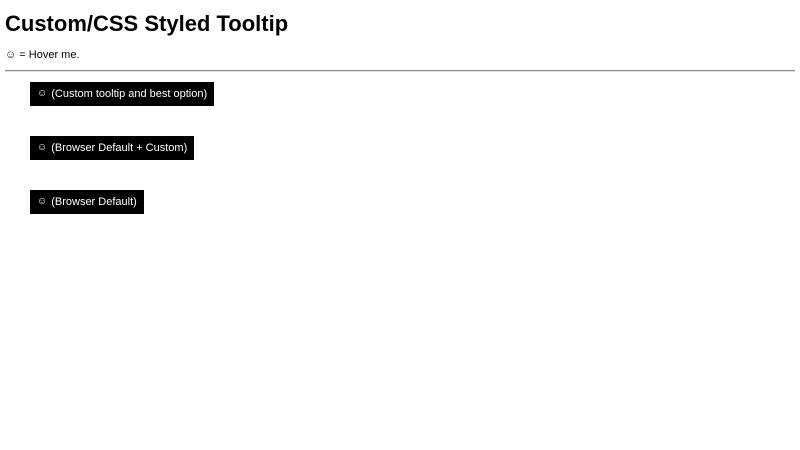 Image resolution: width=800 pixels, height=450 pixels. What do you see at coordinates (49, 55) in the screenshot?
I see `hover-hint-text: = Hover me.` at bounding box center [49, 55].